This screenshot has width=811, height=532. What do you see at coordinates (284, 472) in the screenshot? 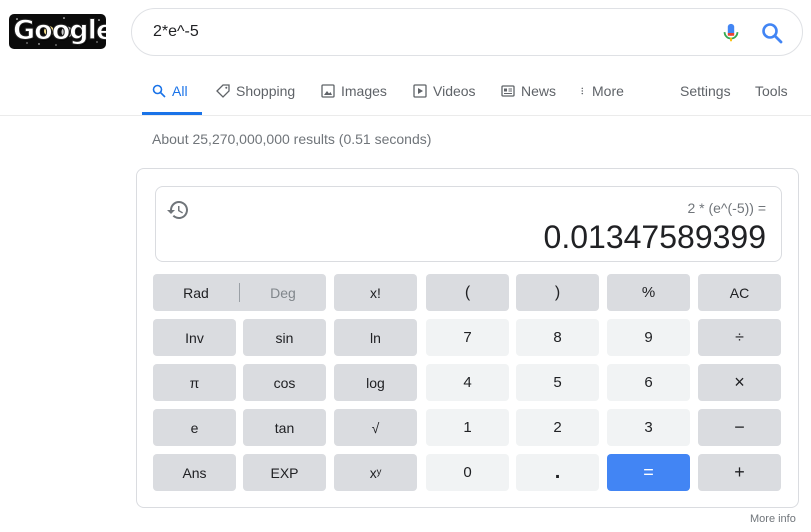
I see `exp-button: EXP` at bounding box center [284, 472].